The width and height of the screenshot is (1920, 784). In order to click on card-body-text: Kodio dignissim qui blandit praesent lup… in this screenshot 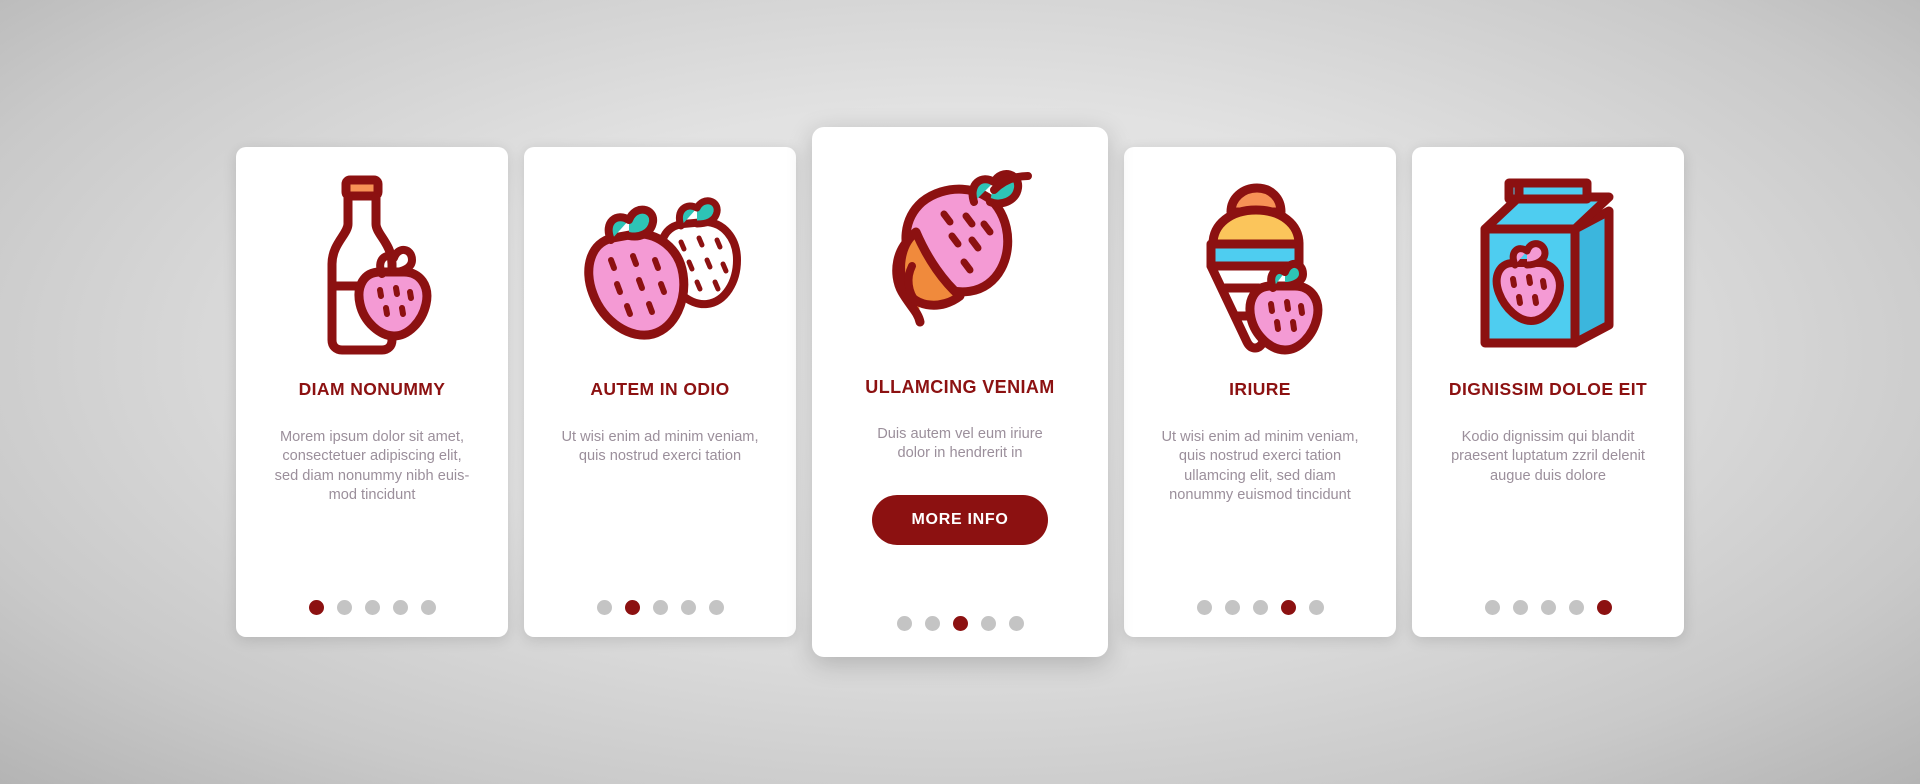, I will do `click(1548, 456)`.